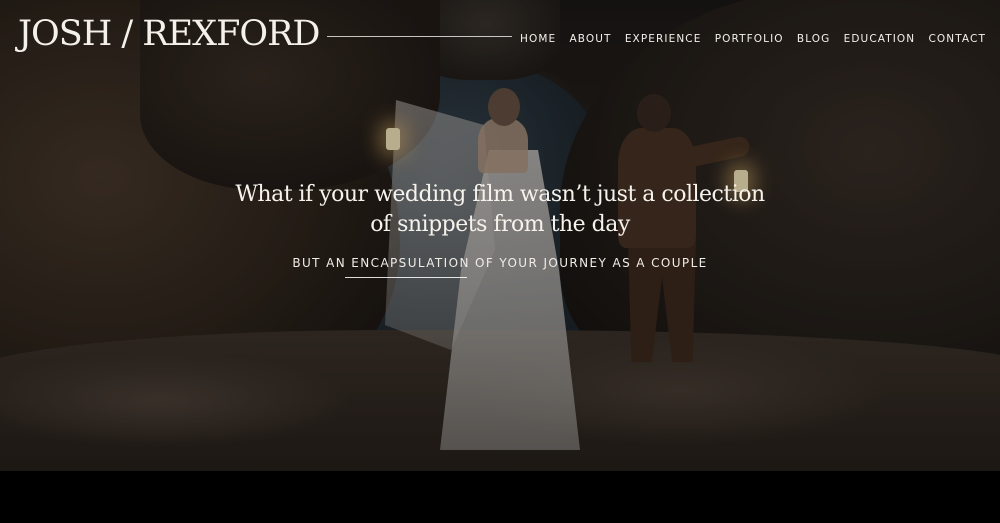  I want to click on bottom-black-bar, so click(500, 497).